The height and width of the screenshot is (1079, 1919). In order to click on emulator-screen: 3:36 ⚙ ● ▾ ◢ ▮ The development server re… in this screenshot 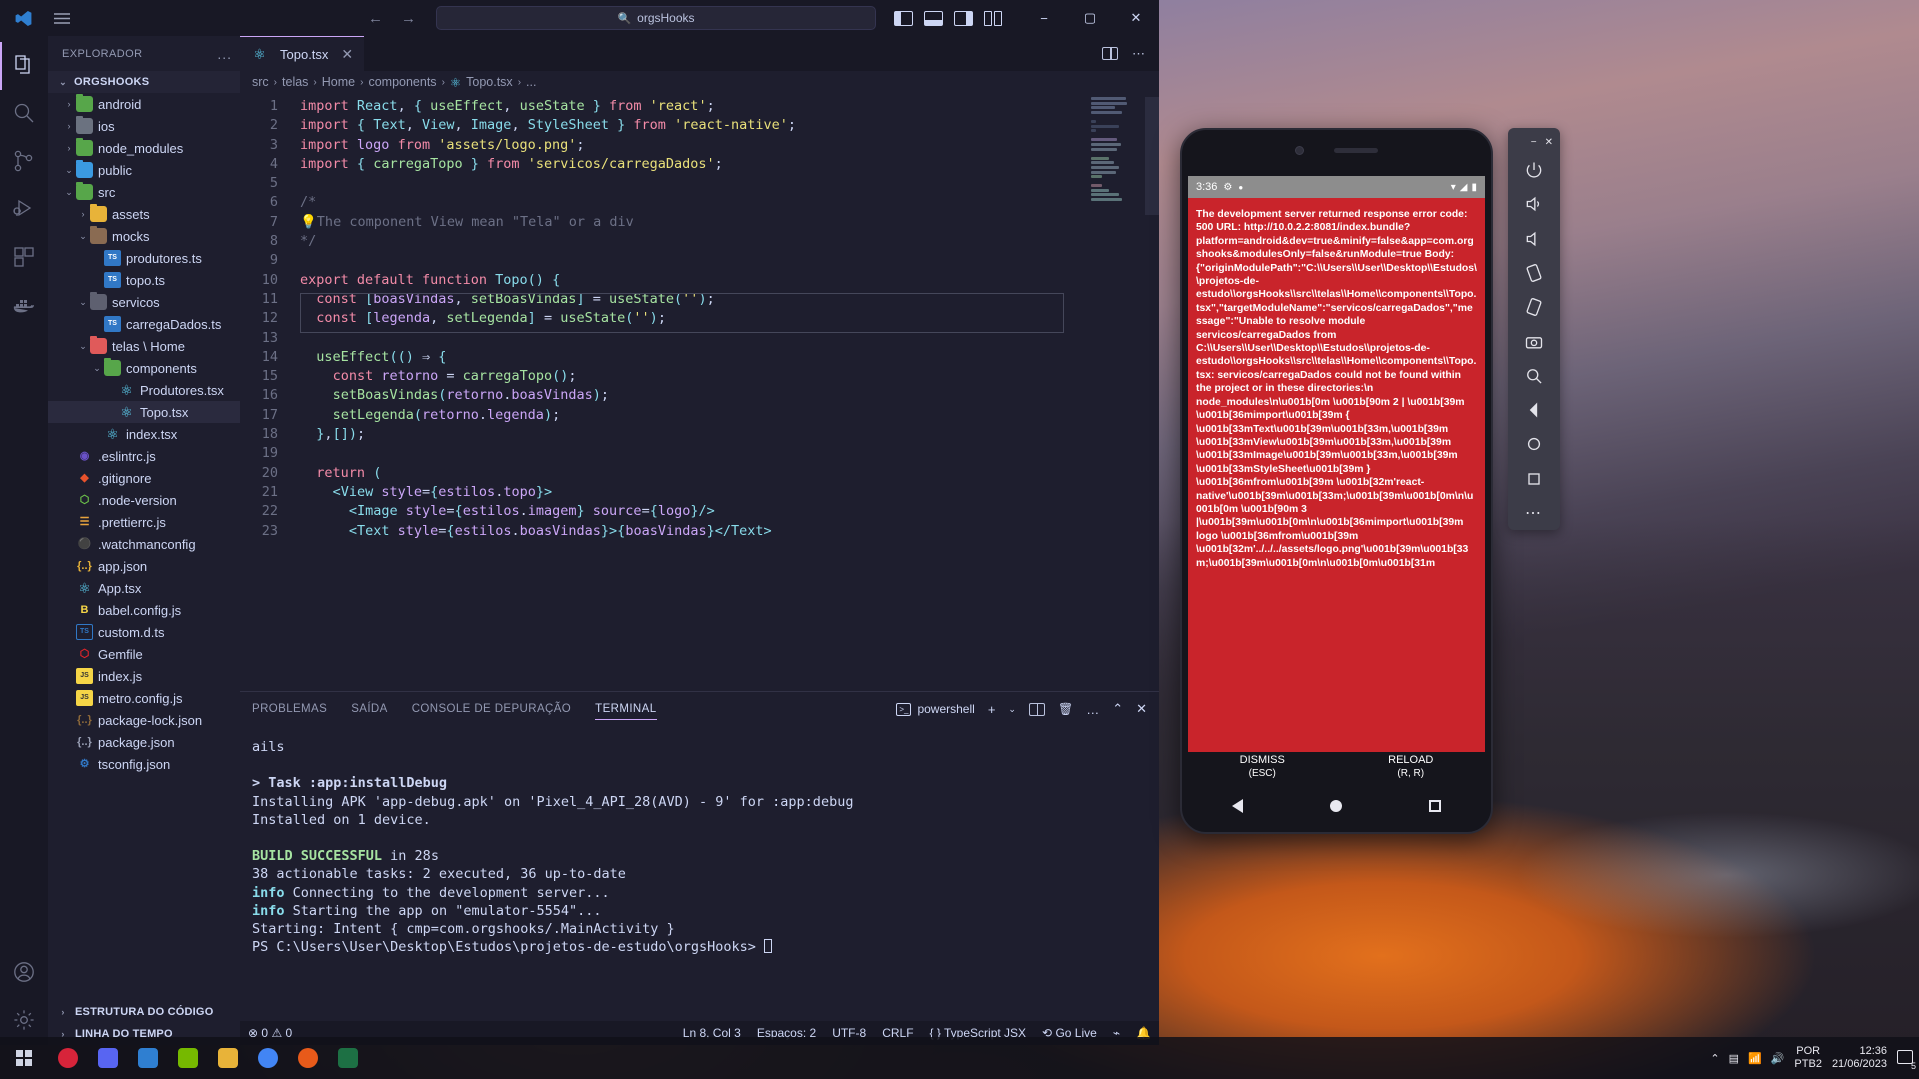, I will do `click(1336, 464)`.